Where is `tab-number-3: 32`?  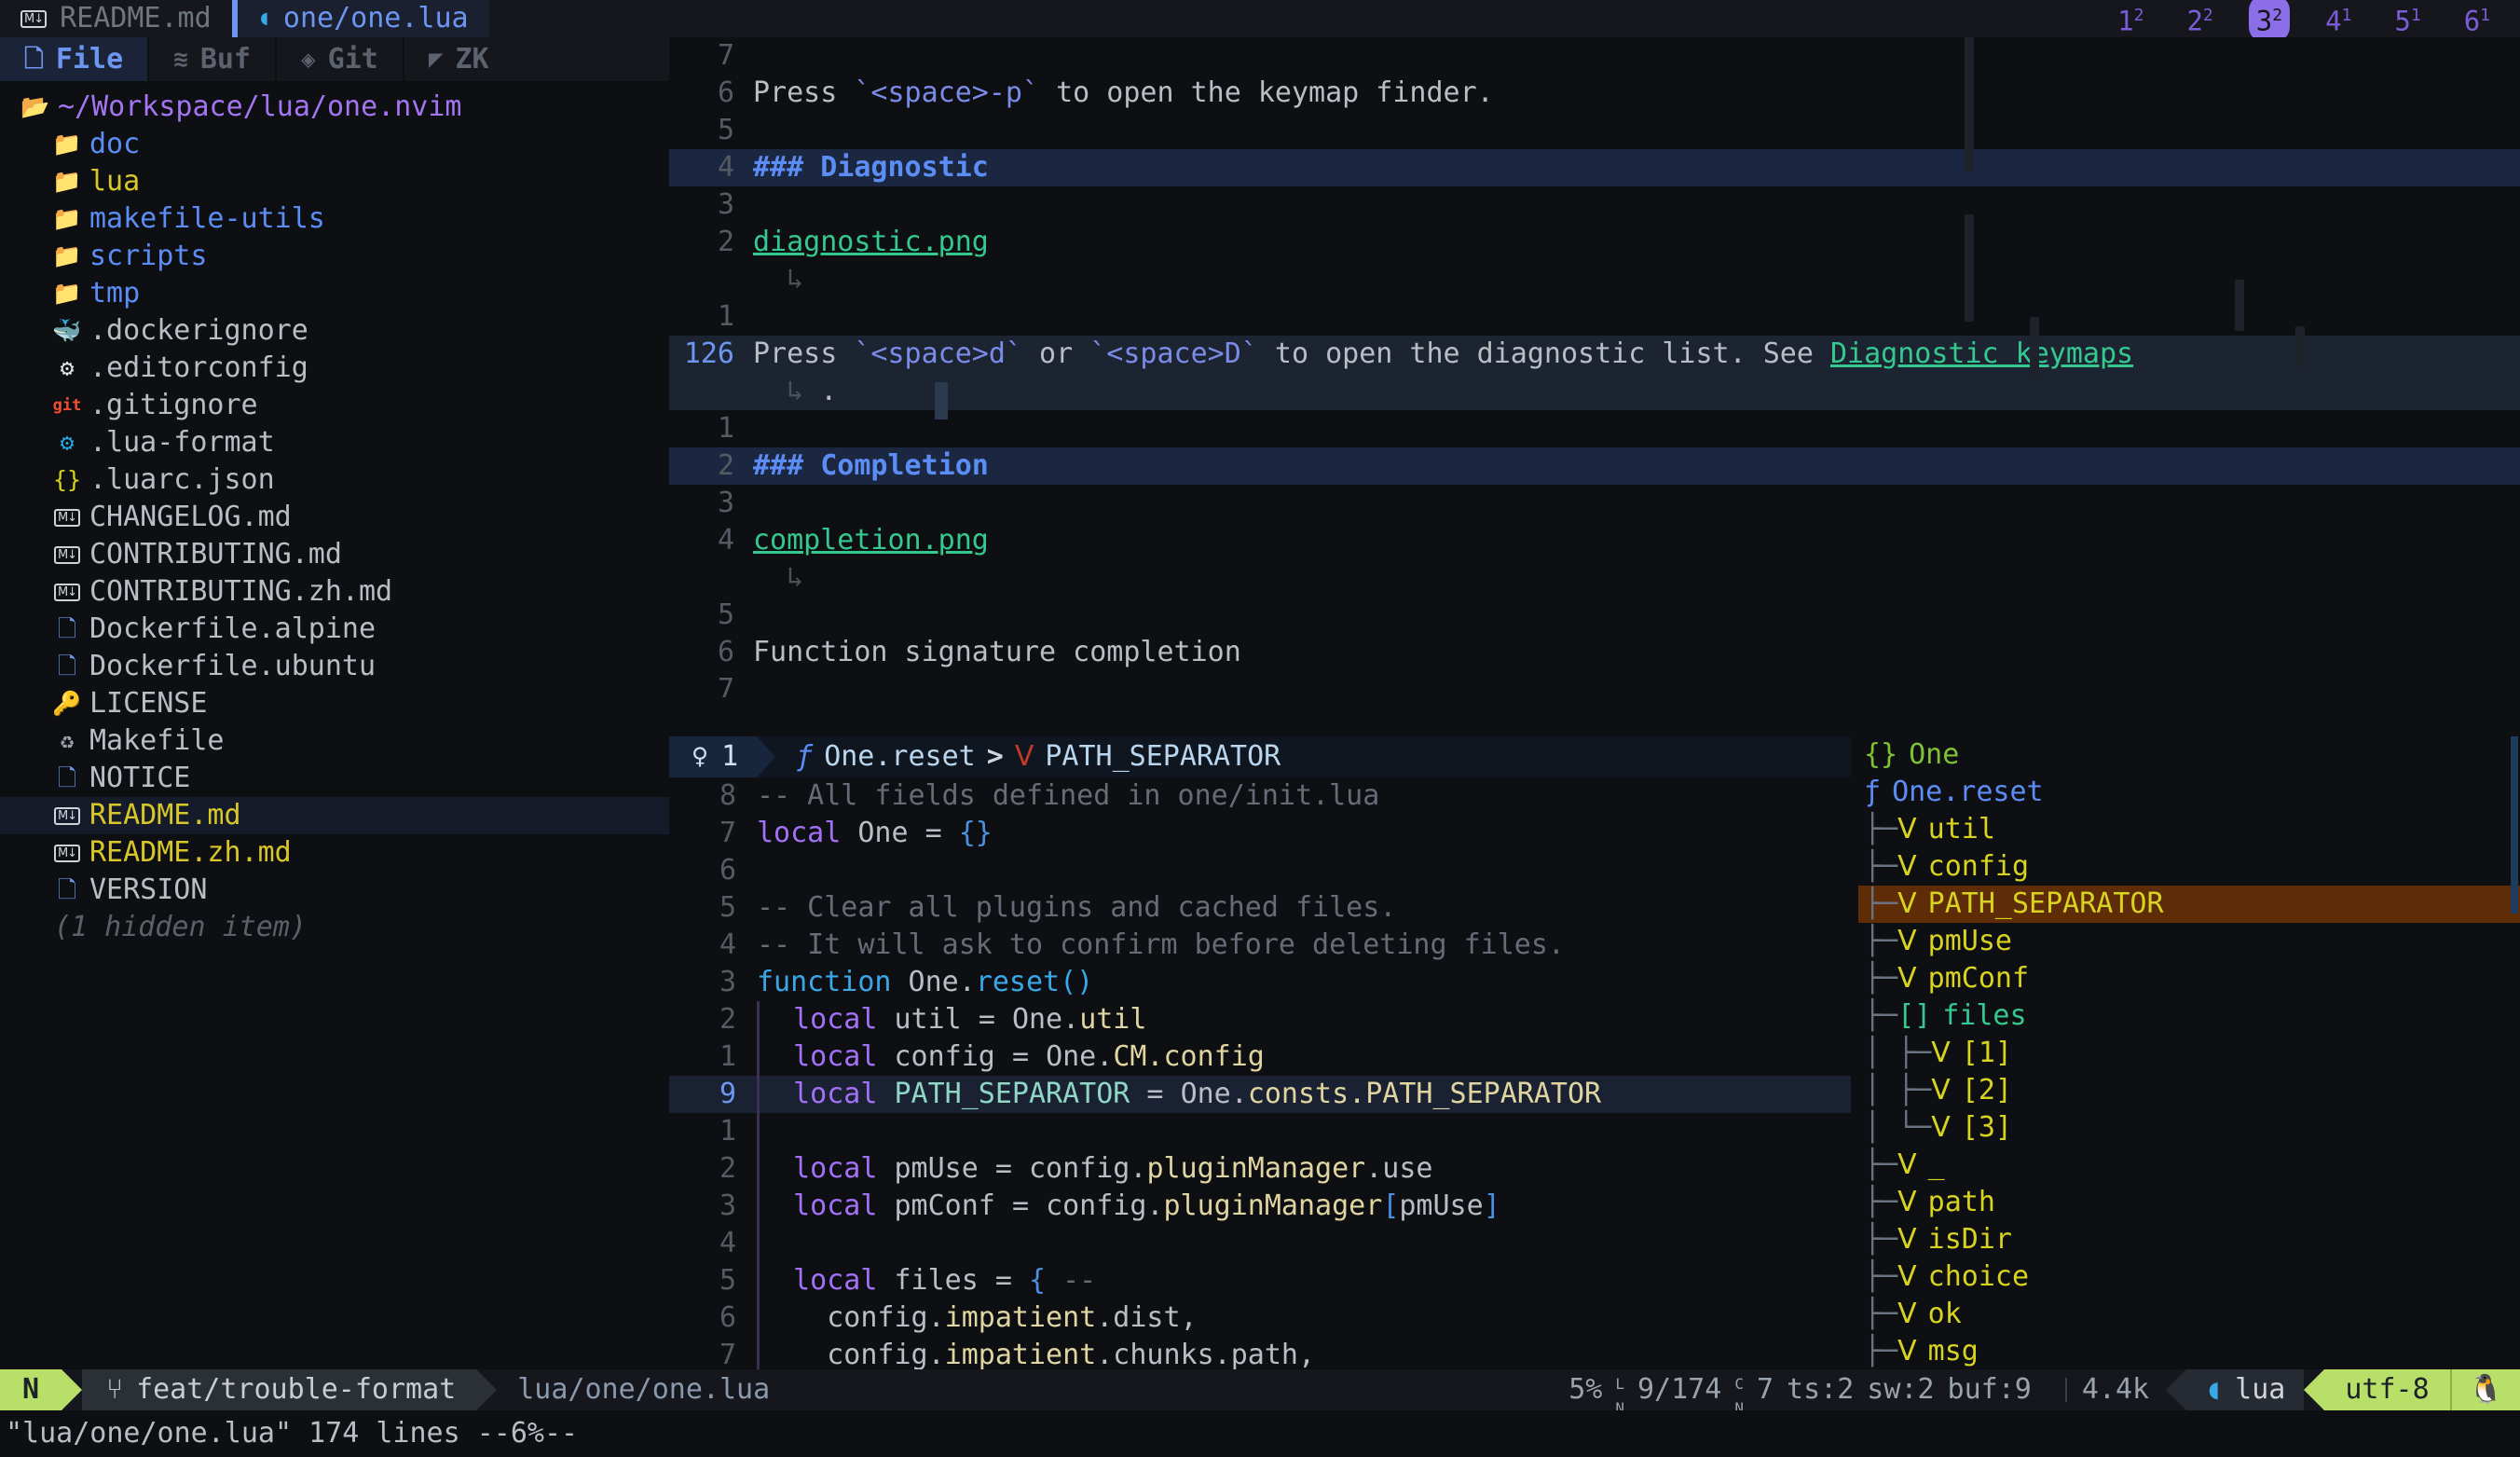
tab-number-3: 32 is located at coordinates (2269, 21).